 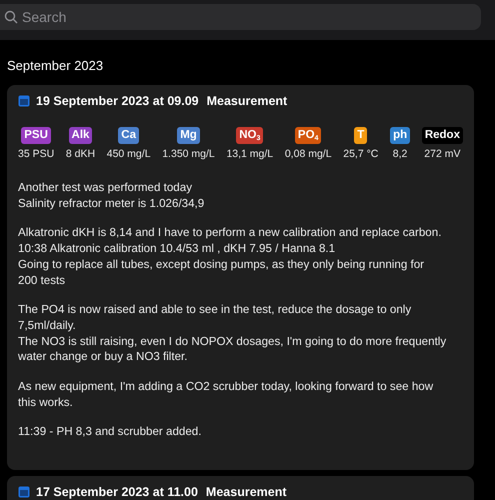 What do you see at coordinates (442, 154) in the screenshot?
I see `parameter-value: 272 mV` at bounding box center [442, 154].